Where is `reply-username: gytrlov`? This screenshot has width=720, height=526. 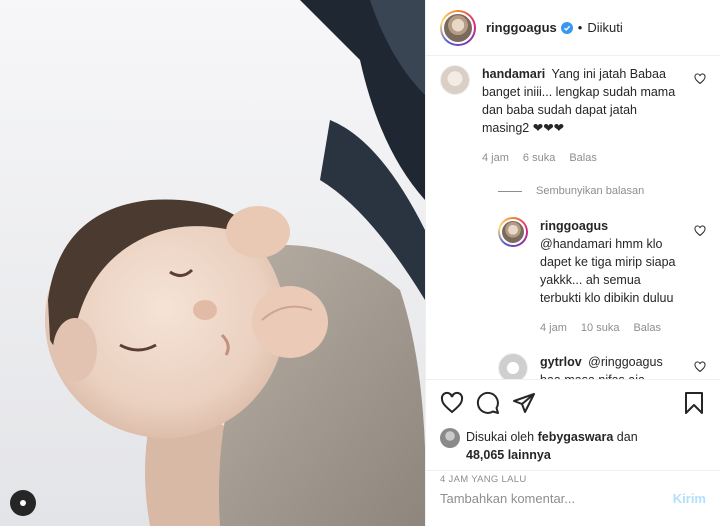 reply-username: gytrlov is located at coordinates (561, 362).